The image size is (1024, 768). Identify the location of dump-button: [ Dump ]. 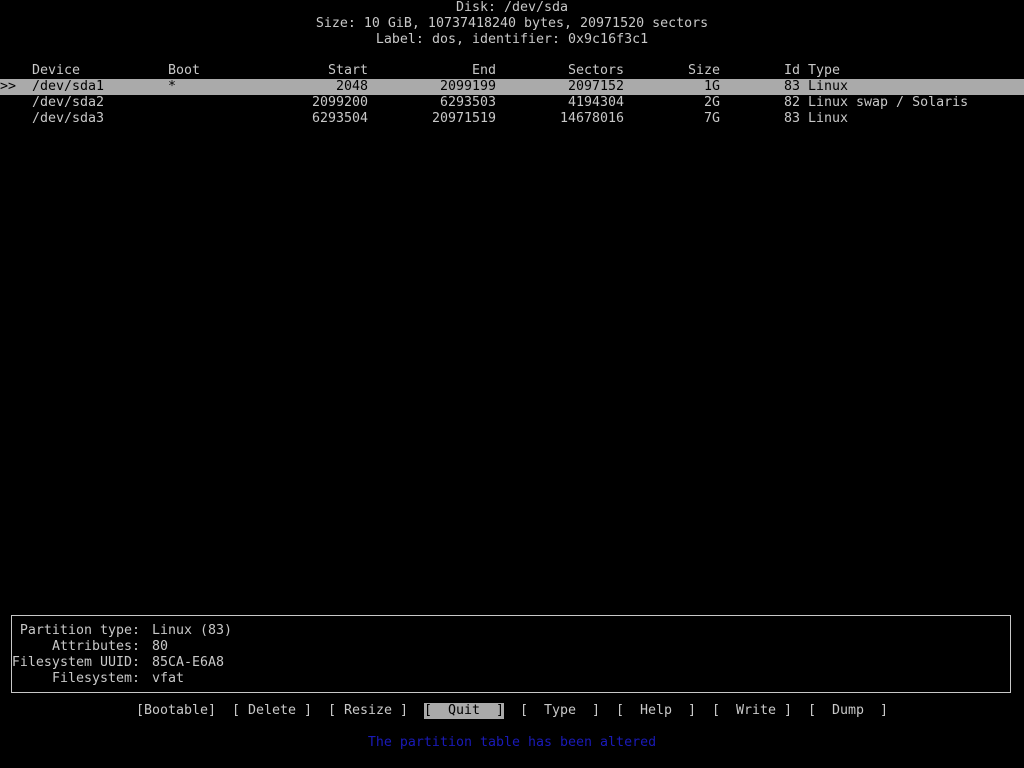
(848, 711).